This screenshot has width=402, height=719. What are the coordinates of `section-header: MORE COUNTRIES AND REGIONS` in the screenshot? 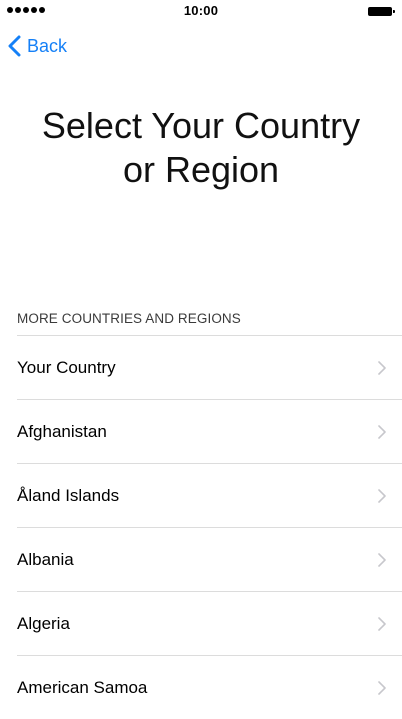 It's located at (129, 318).